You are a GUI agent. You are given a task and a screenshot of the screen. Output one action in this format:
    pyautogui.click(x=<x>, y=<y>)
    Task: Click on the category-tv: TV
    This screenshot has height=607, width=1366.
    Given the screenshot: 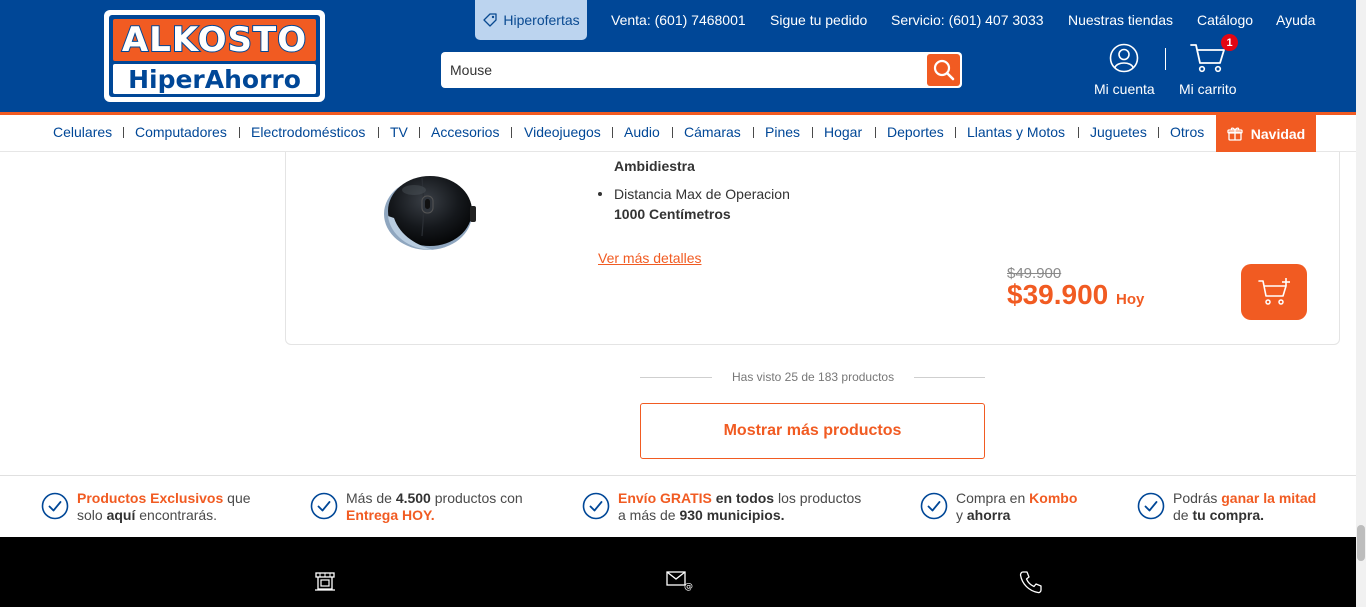 What is the action you would take?
    pyautogui.click(x=399, y=132)
    